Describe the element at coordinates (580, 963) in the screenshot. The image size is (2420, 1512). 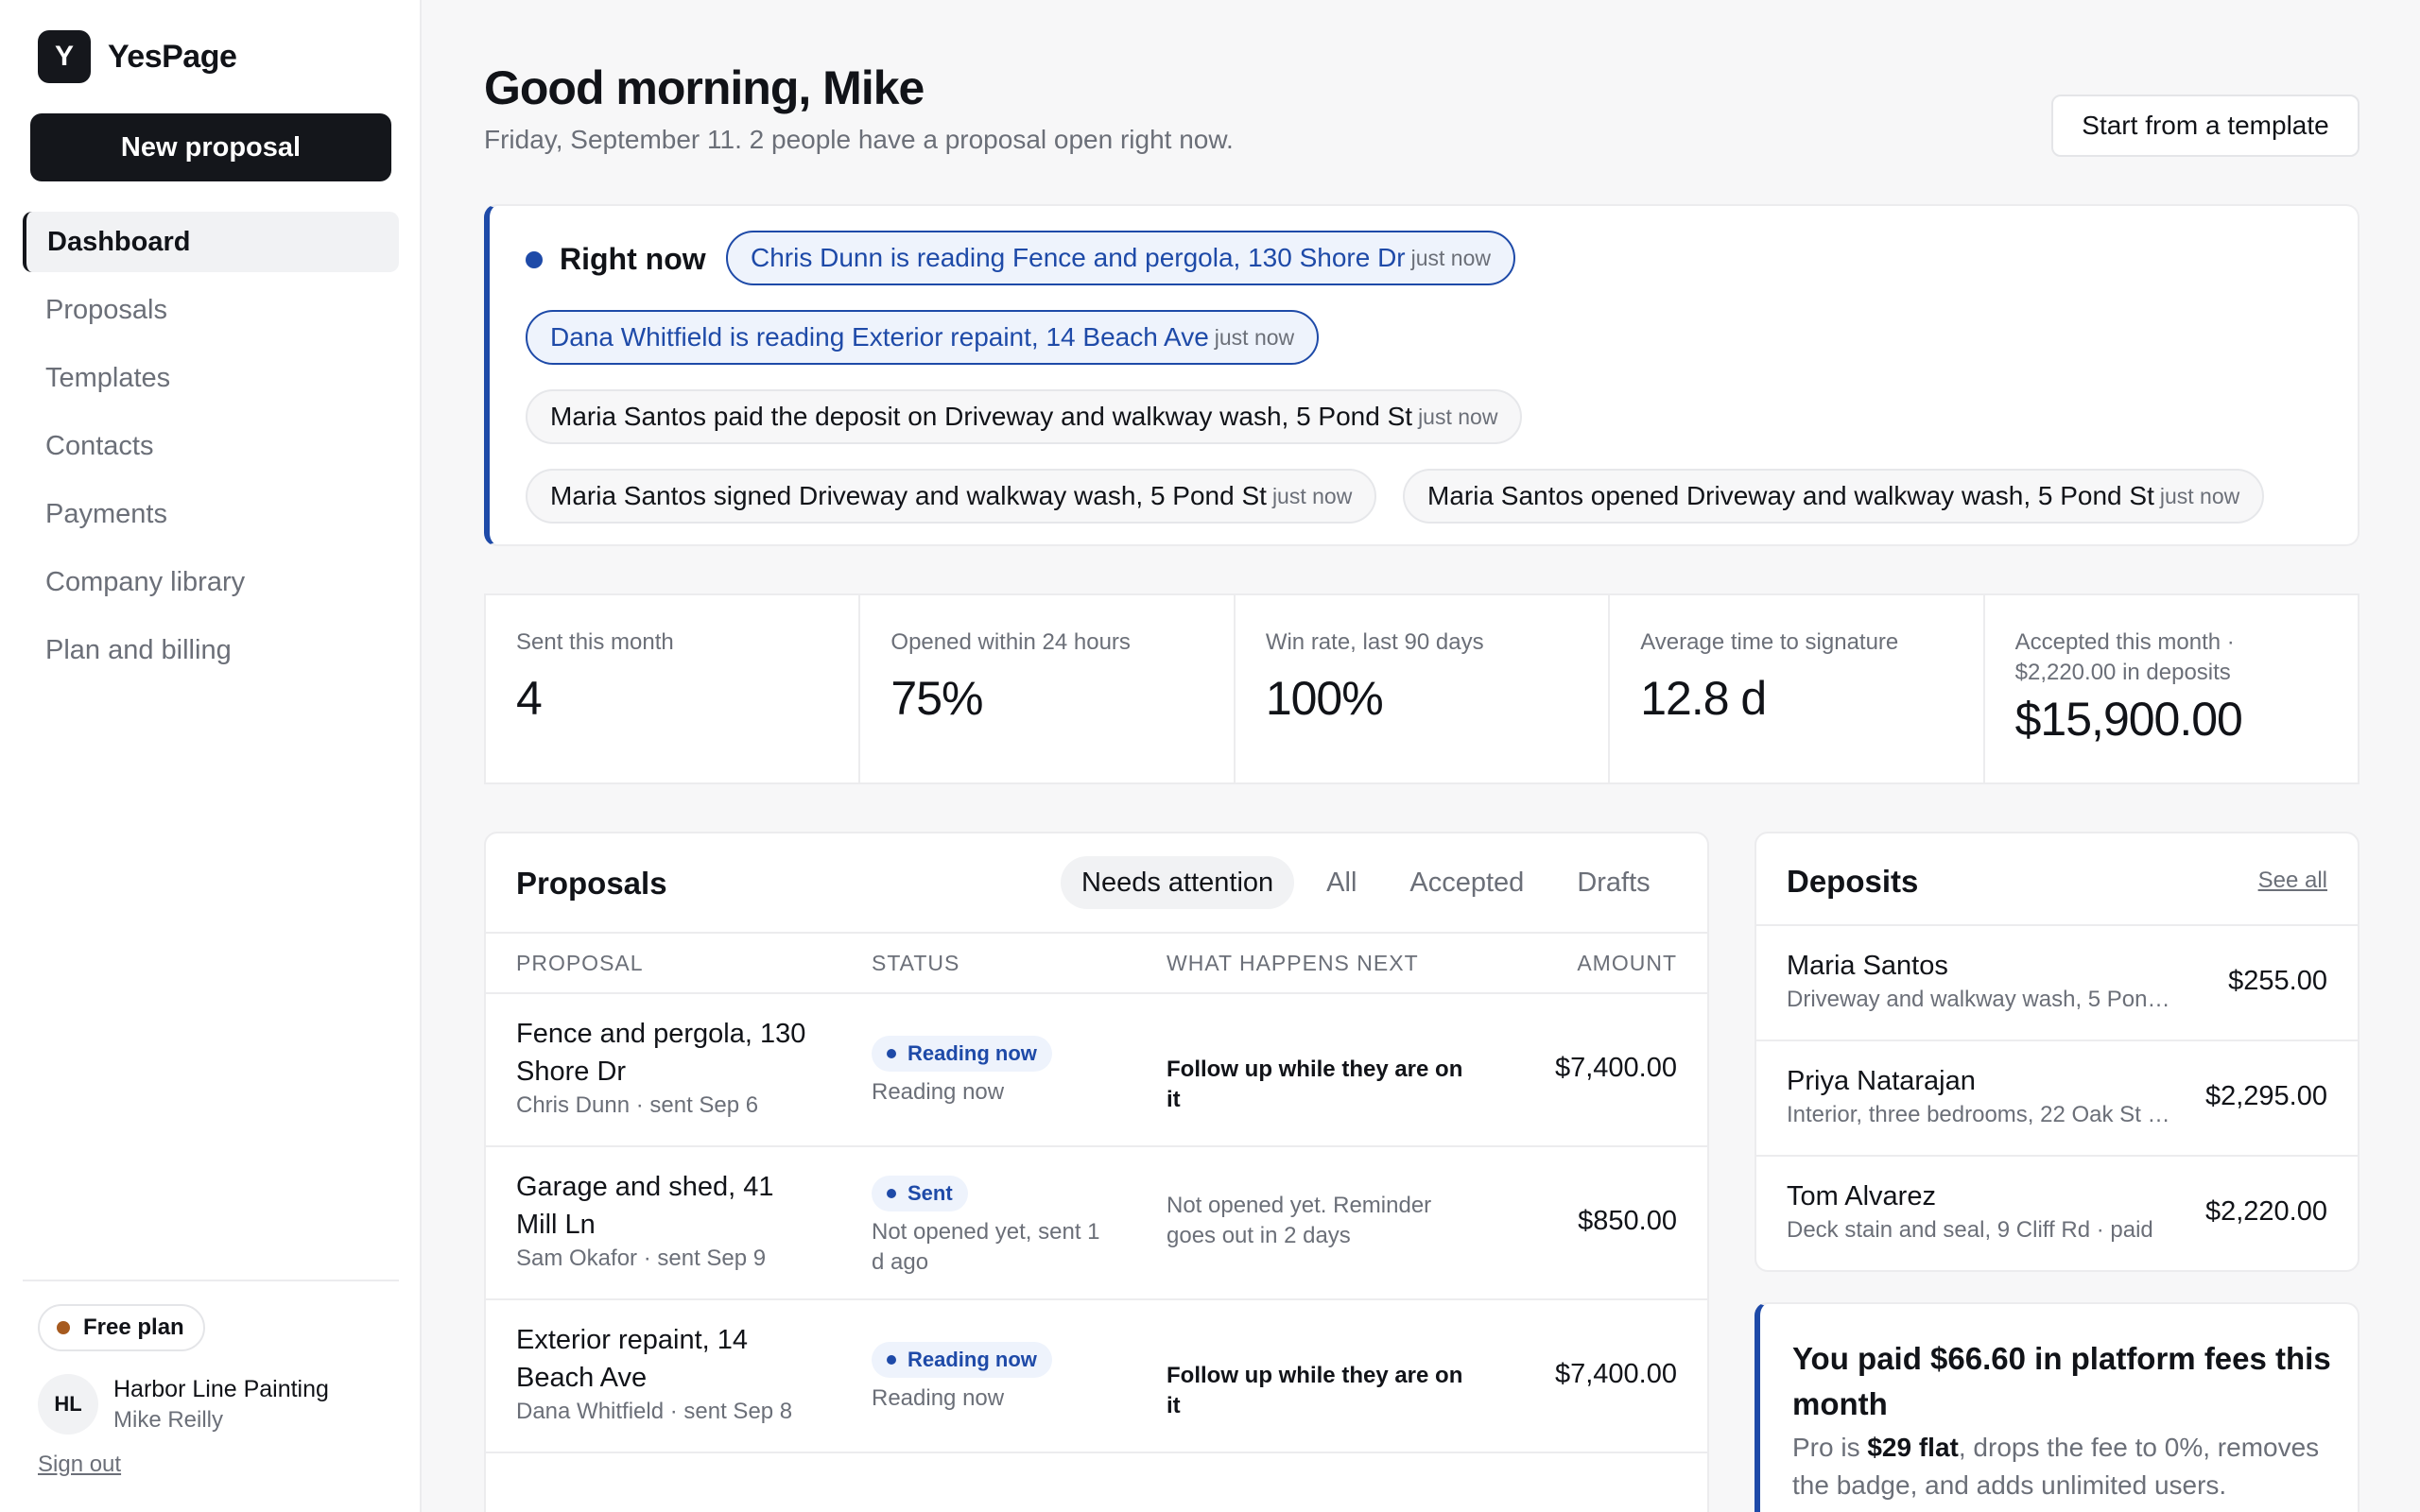
I see `column-header-proposal: PROPOSAL` at that location.